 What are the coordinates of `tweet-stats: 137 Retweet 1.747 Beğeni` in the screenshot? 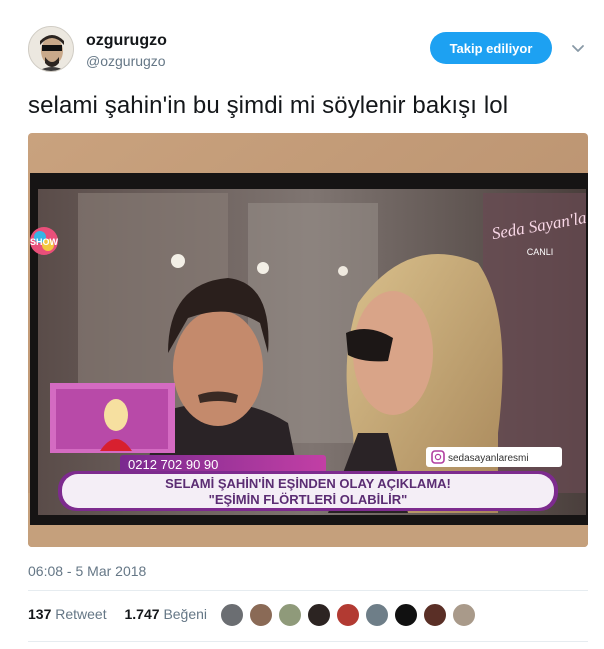 It's located at (124, 614).